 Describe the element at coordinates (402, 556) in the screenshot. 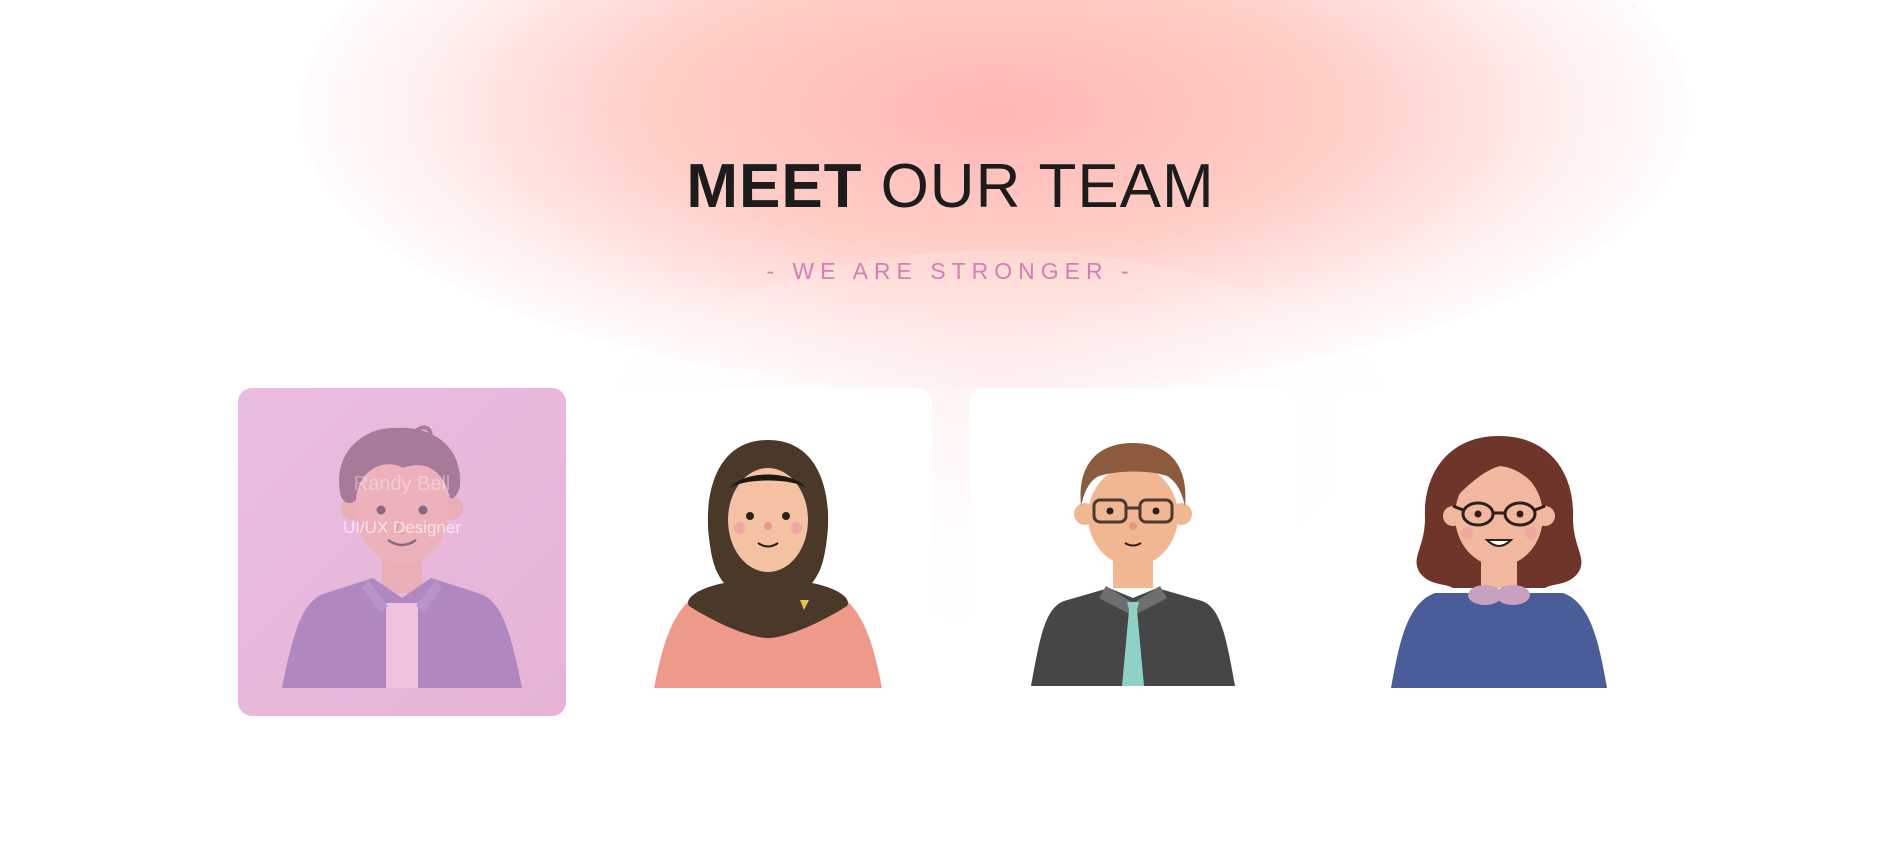

I see `young-man-avatar` at that location.